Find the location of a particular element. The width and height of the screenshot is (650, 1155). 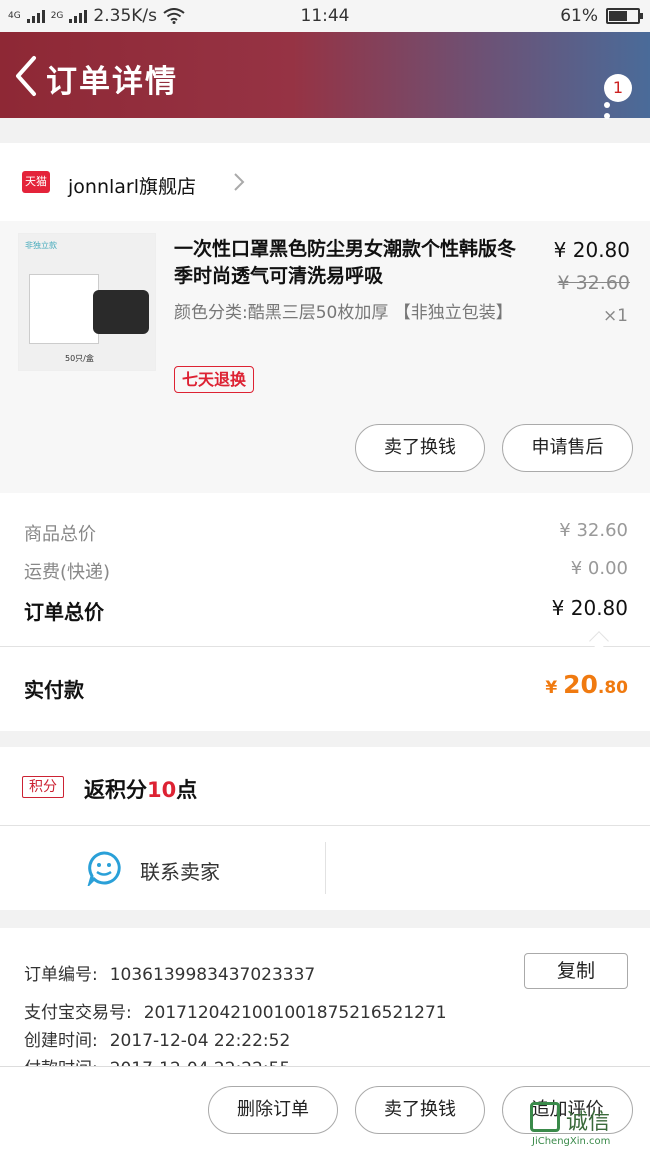

vertical-divider is located at coordinates (325, 868).